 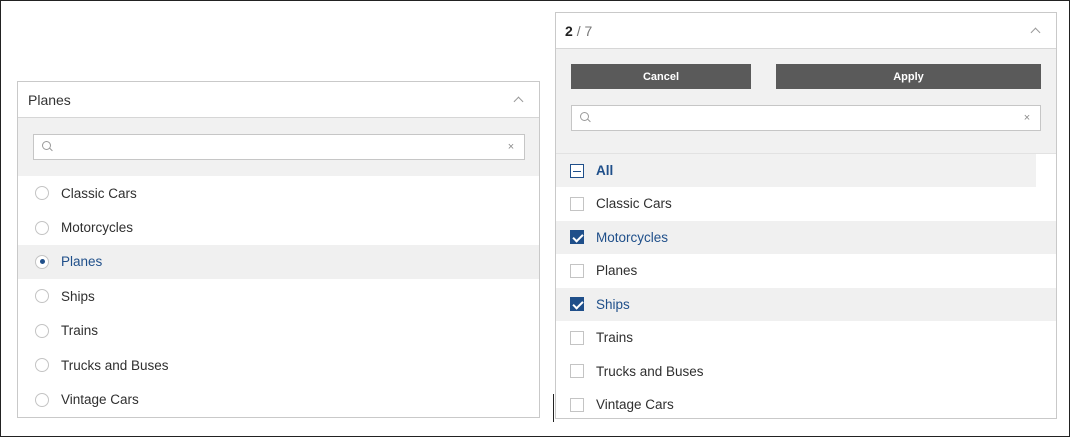 I want to click on single-select-header: Planes, so click(x=278, y=100).